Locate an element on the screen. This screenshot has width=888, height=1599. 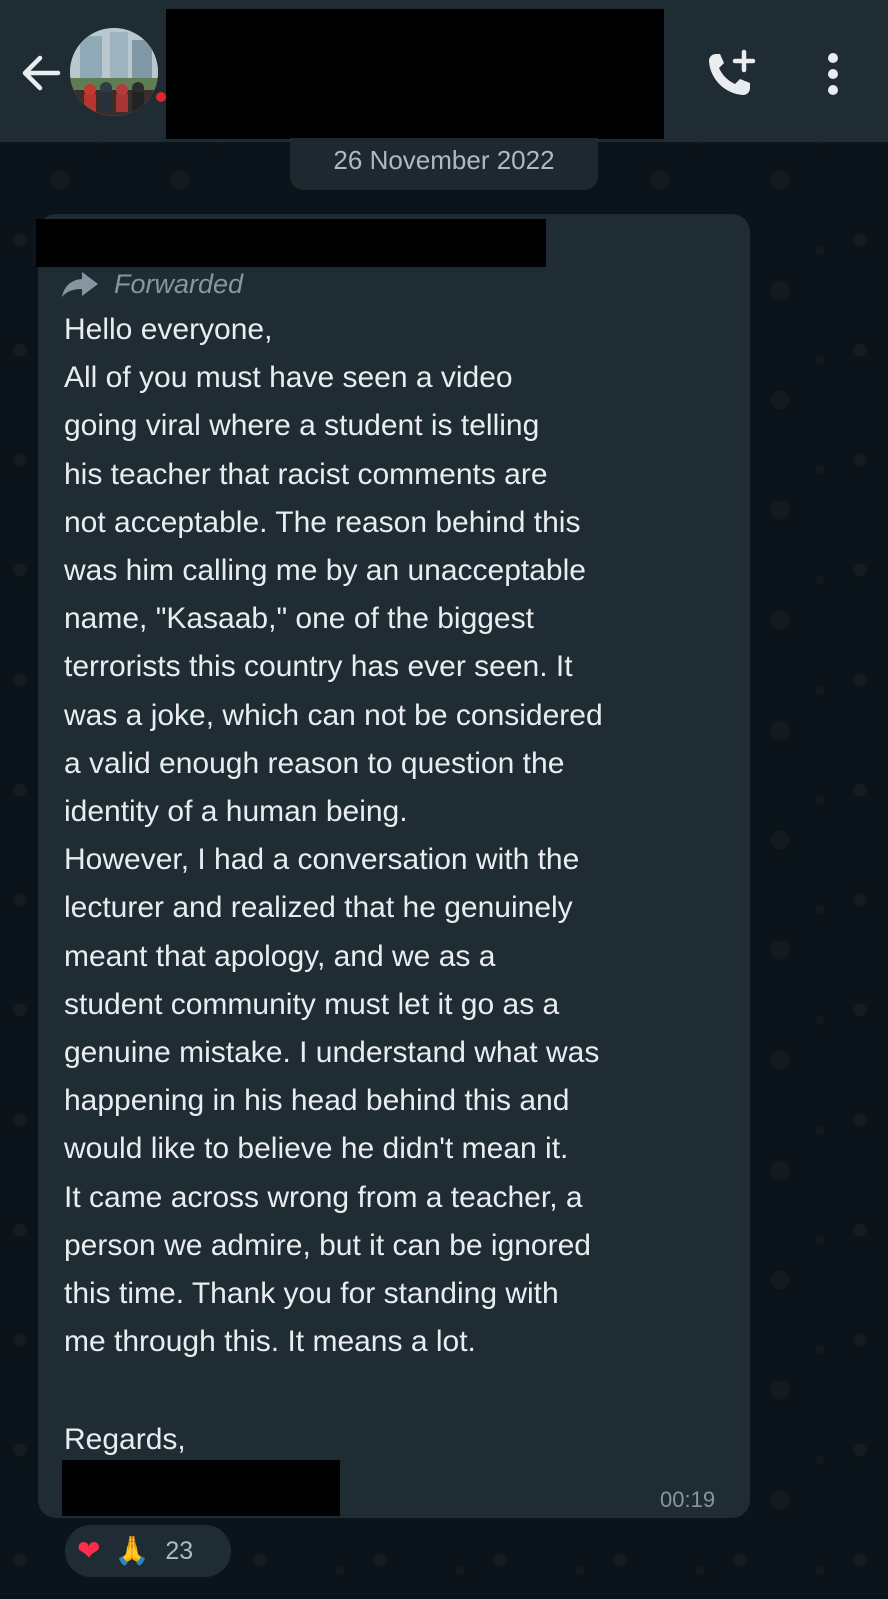
arrow-left-icon is located at coordinates (41, 73).